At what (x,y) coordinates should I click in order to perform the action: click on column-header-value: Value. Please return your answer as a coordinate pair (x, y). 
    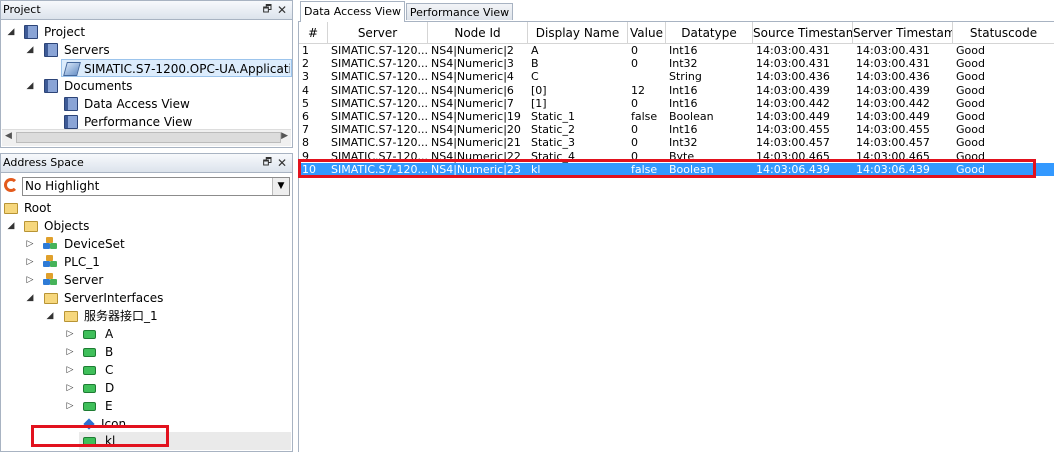
    Looking at the image, I should click on (647, 33).